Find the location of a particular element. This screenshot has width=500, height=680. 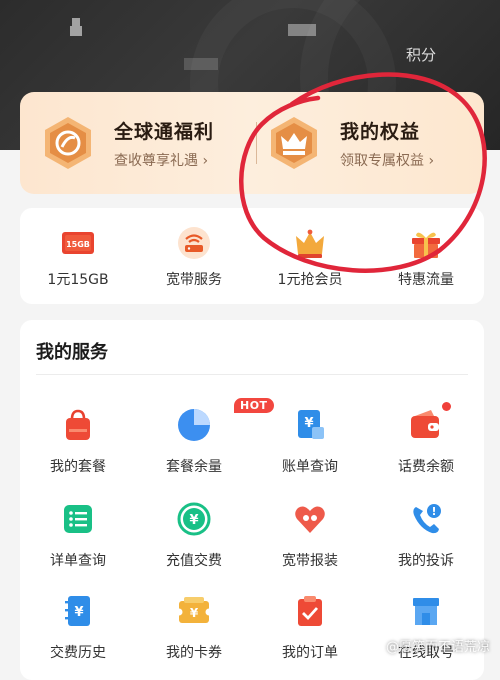

service-recharge: ¥ 充值交费 is located at coordinates (194, 535).